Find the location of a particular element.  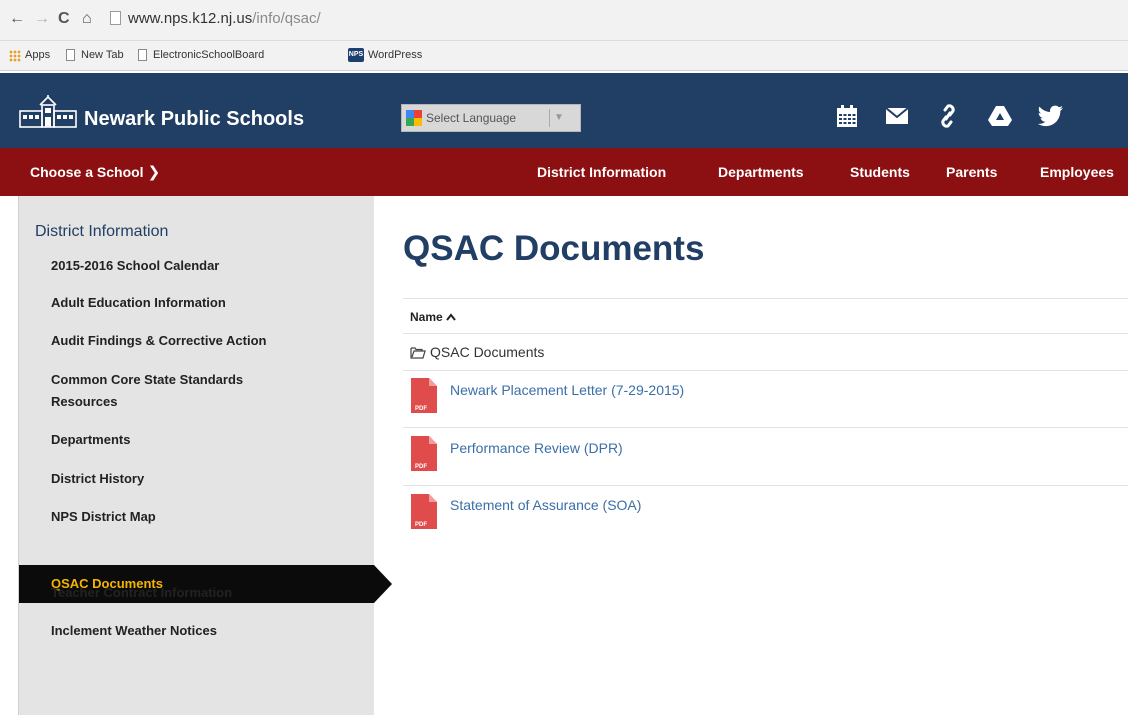

name-column-label: Name is located at coordinates (426, 317).